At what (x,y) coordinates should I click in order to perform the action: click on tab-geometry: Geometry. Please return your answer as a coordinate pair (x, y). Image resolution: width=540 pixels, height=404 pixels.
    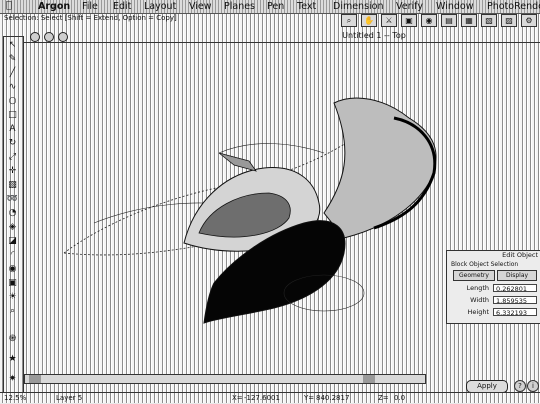
    Looking at the image, I should click on (474, 275).